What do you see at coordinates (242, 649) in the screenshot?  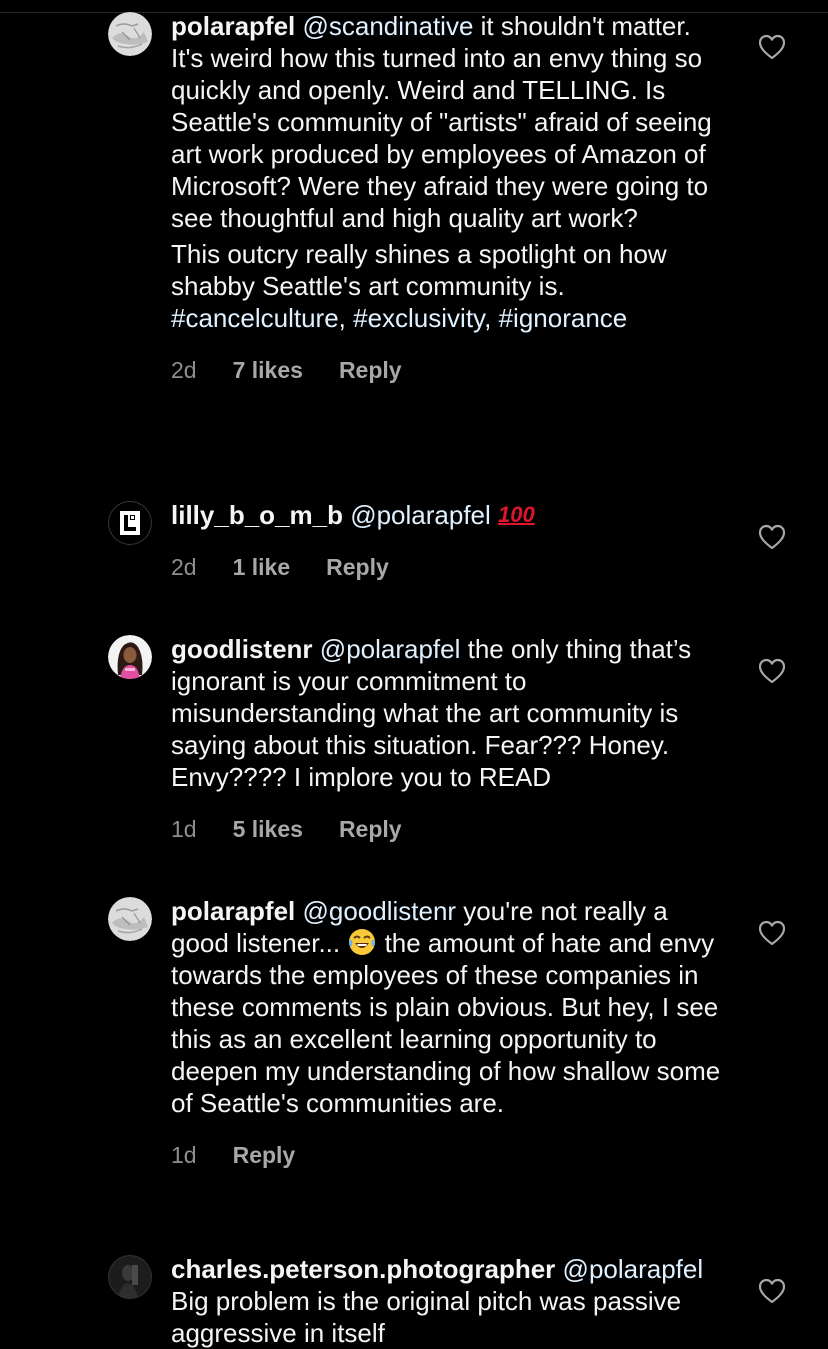 I see `comment-username: goodlistenr` at bounding box center [242, 649].